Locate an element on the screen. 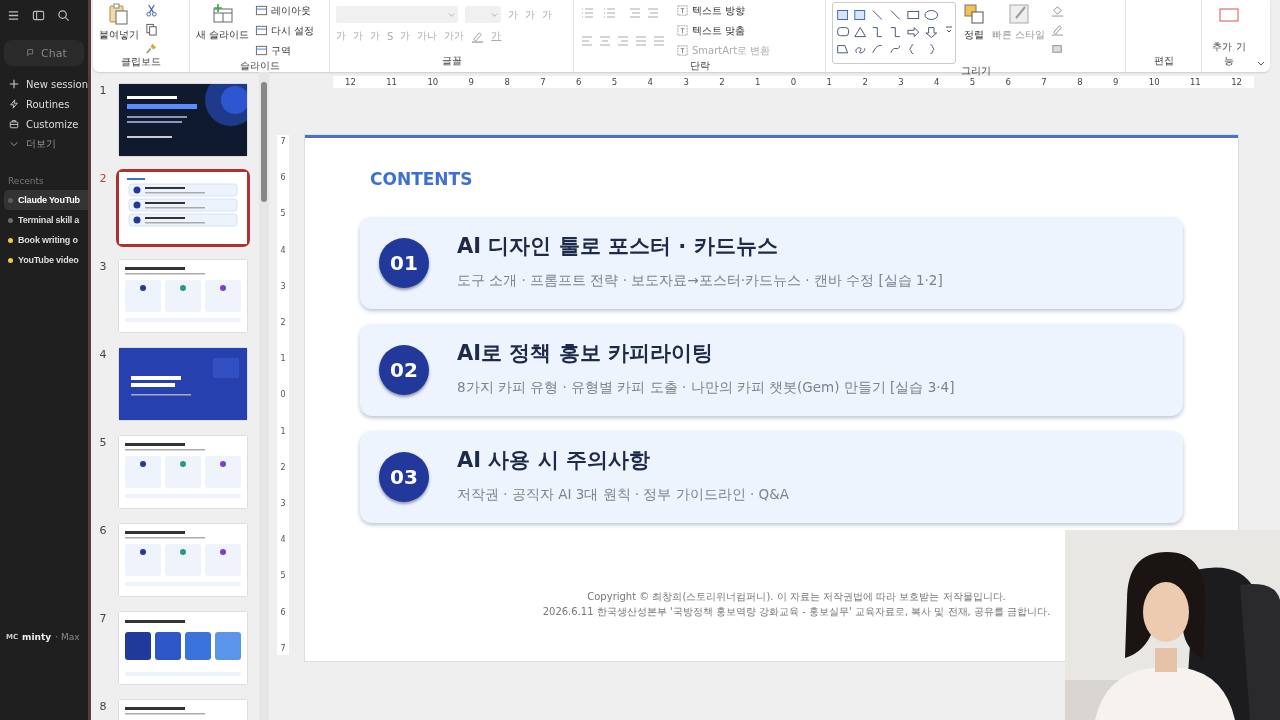  ribbon-button: 구역 is located at coordinates (285, 50).